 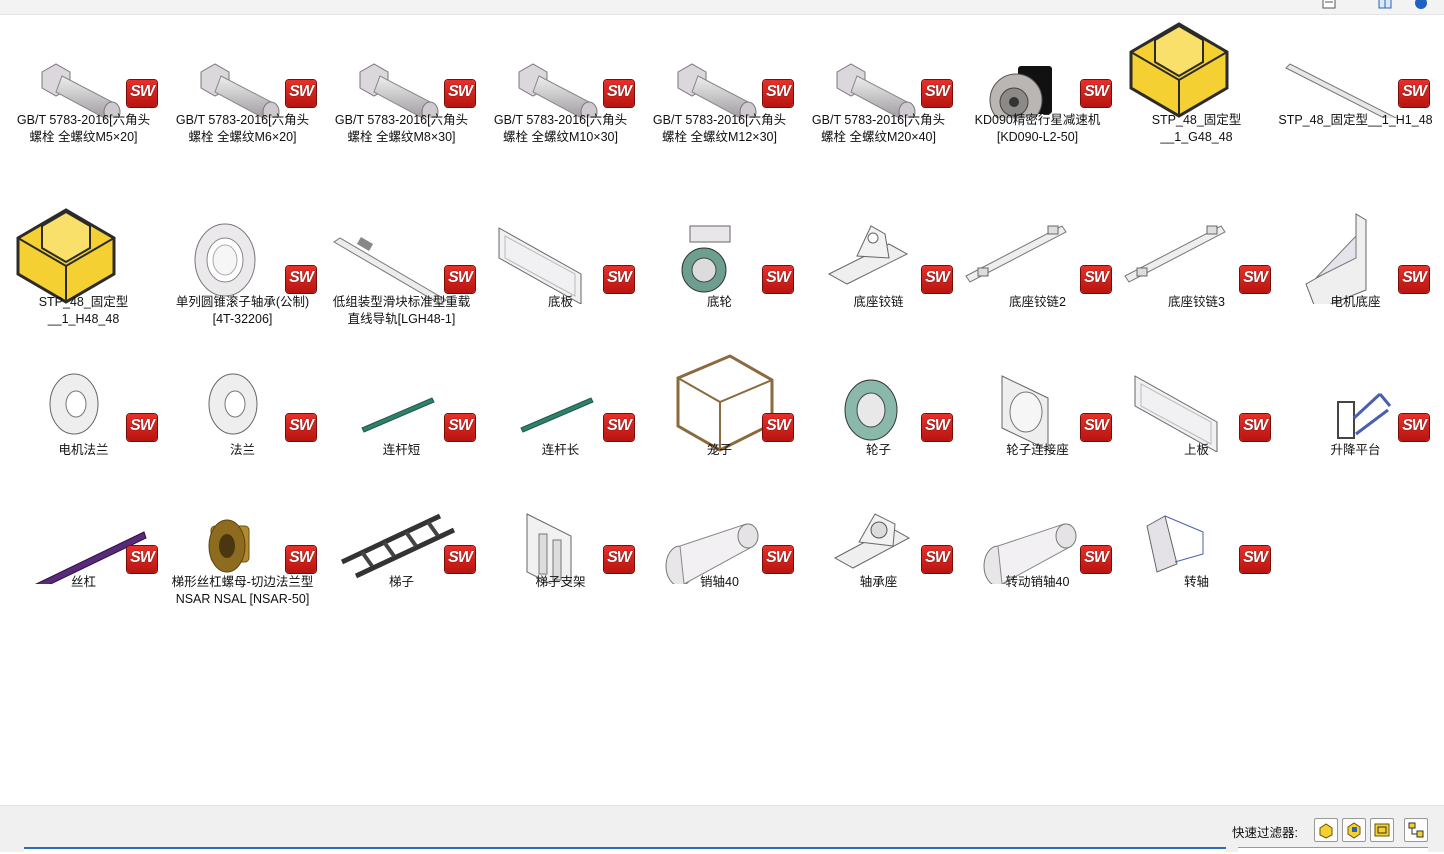 What do you see at coordinates (560, 546) in the screenshot?
I see `file-tile: SW 梯子支架` at bounding box center [560, 546].